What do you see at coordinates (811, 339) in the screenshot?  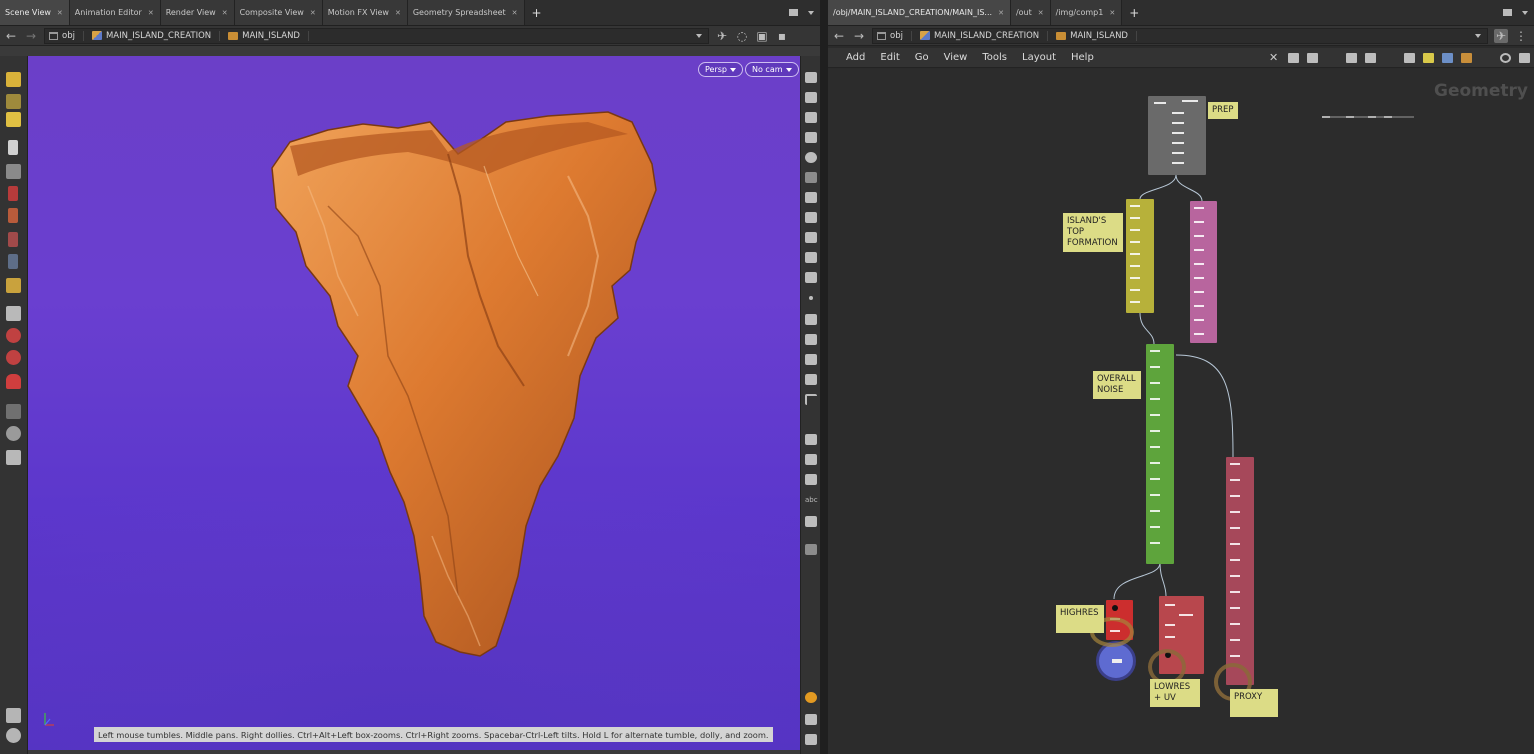 I see `vector-icon` at bounding box center [811, 339].